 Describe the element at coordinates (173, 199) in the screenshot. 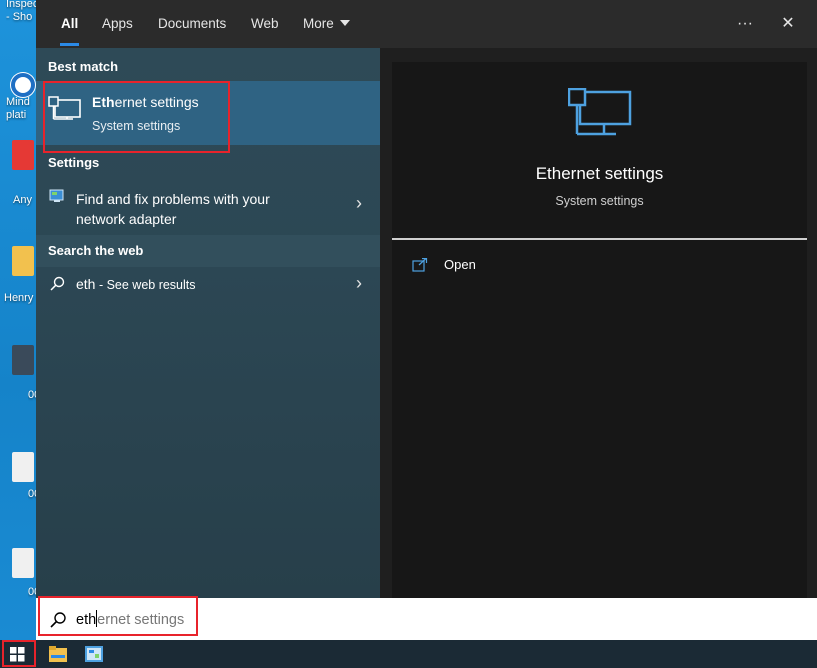

I see `settings-result-line1: Find and fix problems with your` at that location.